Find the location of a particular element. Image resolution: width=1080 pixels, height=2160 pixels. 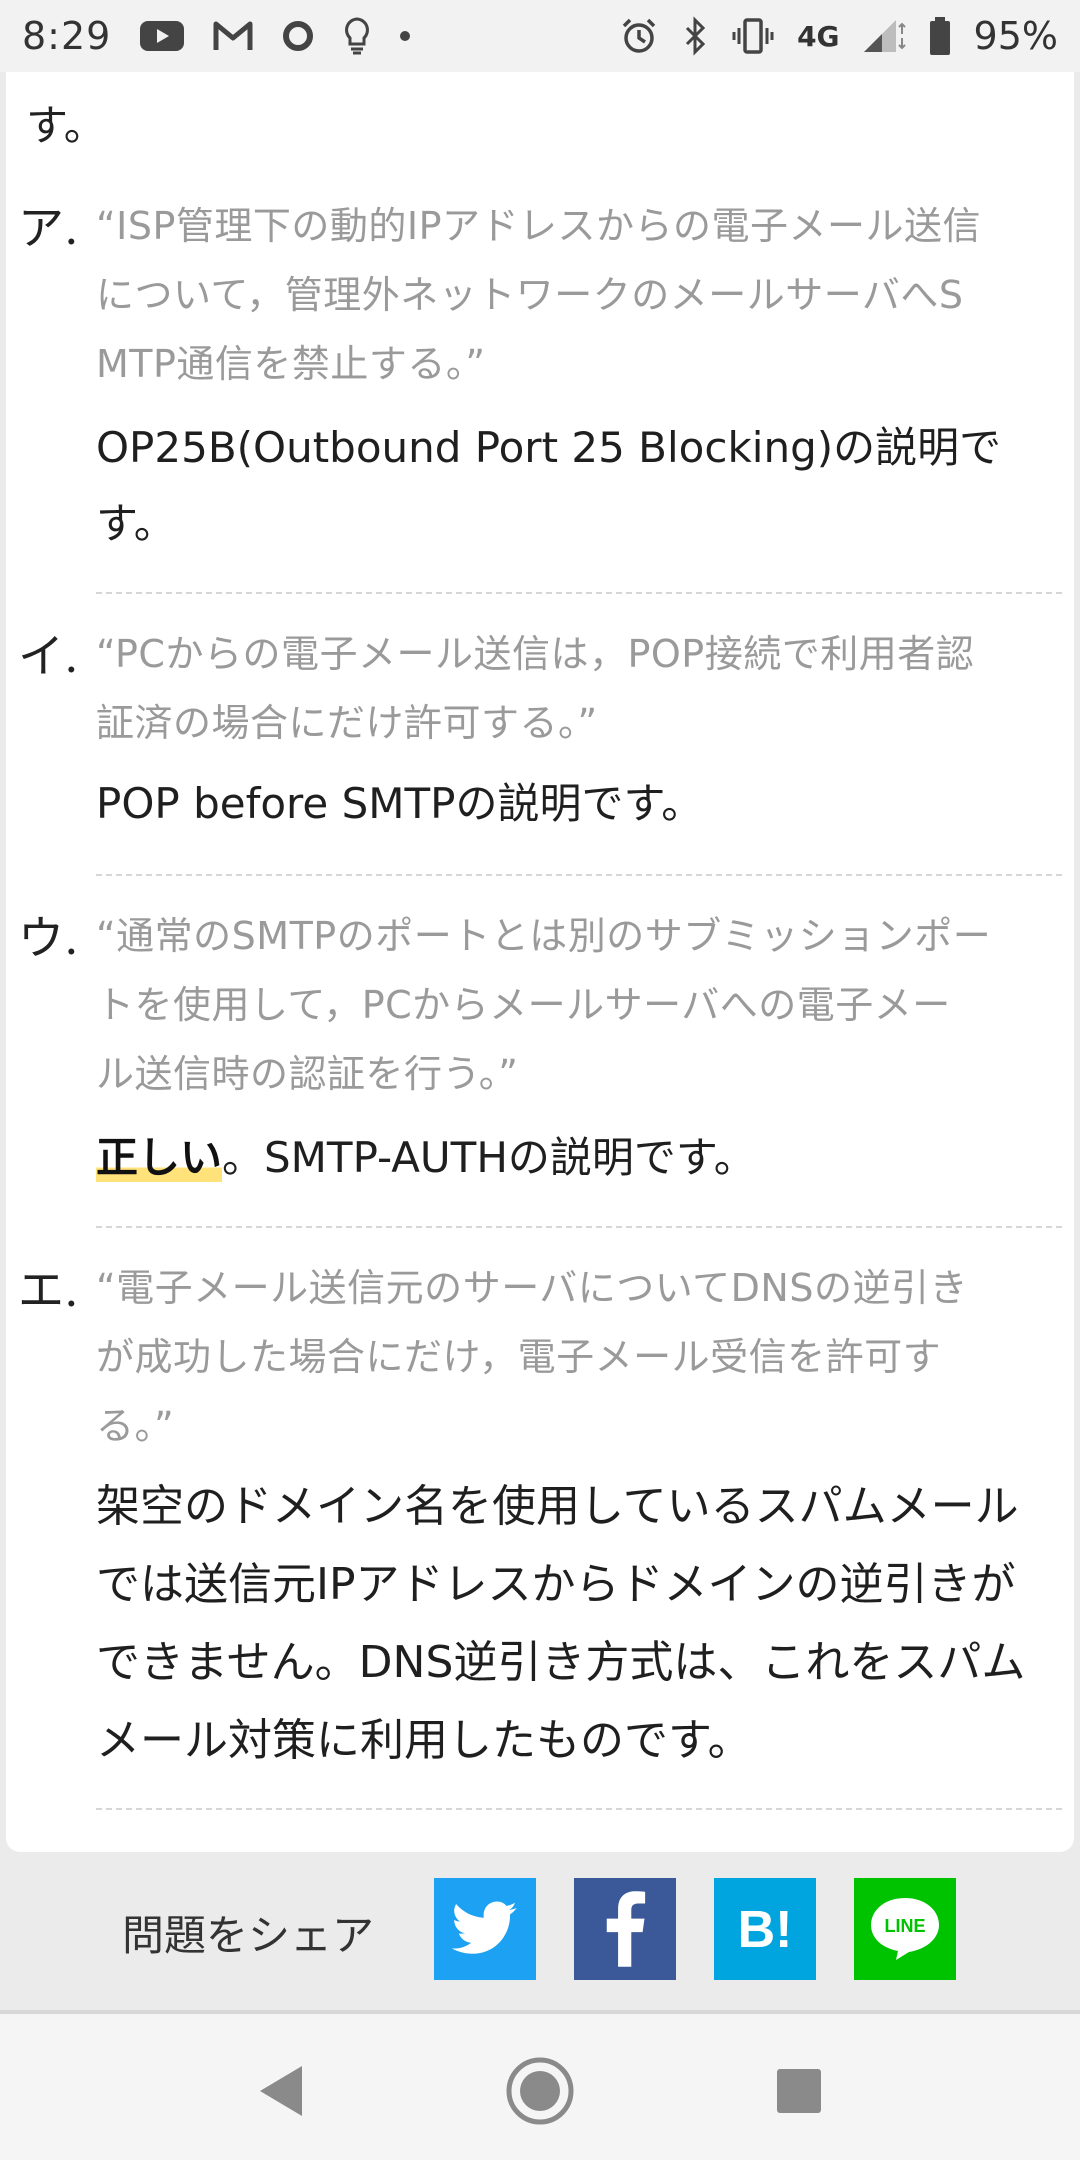

facebook-f-icon is located at coordinates (626, 1929).